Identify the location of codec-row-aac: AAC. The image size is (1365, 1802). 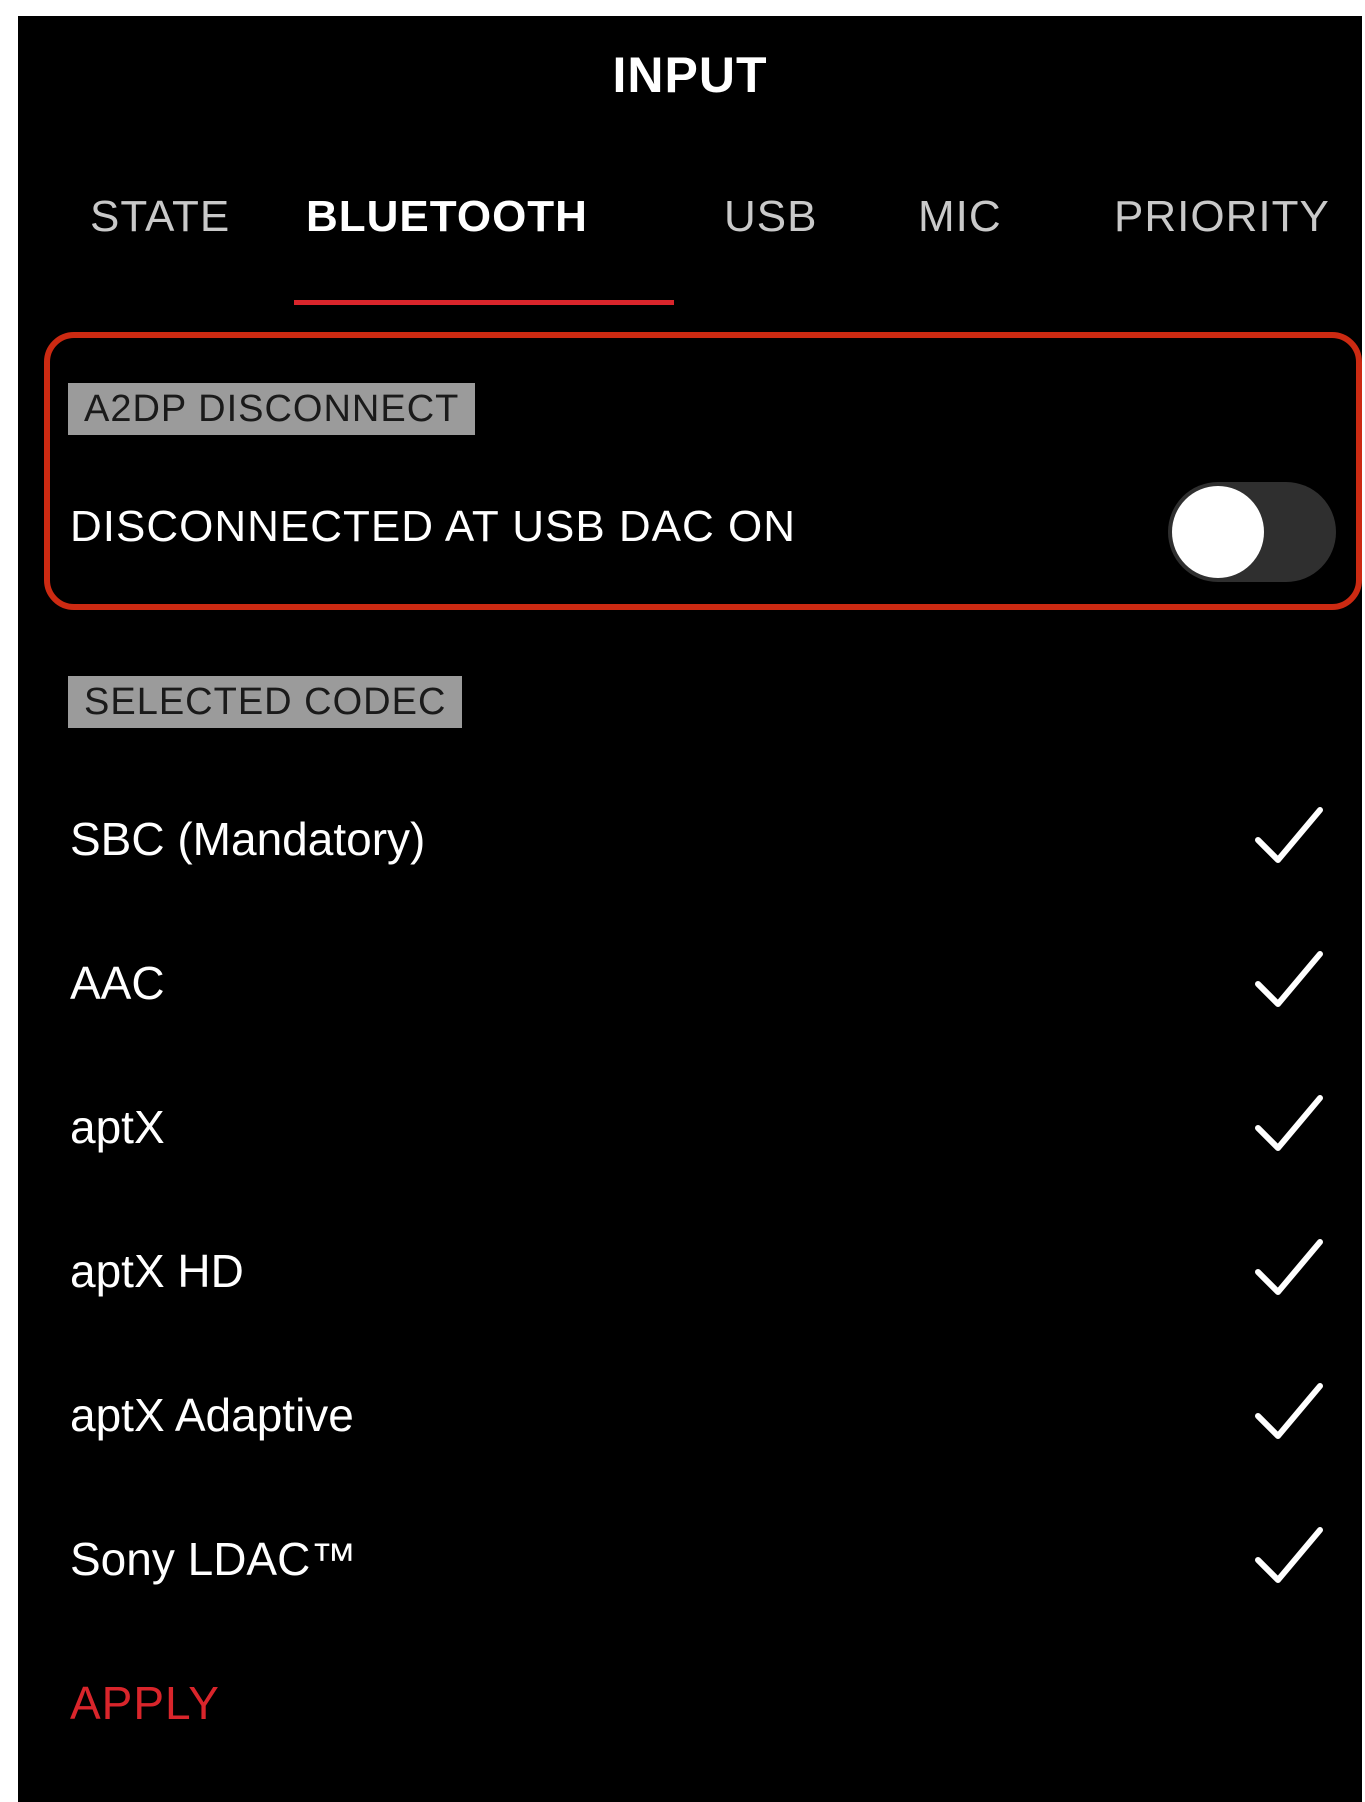
(690, 982).